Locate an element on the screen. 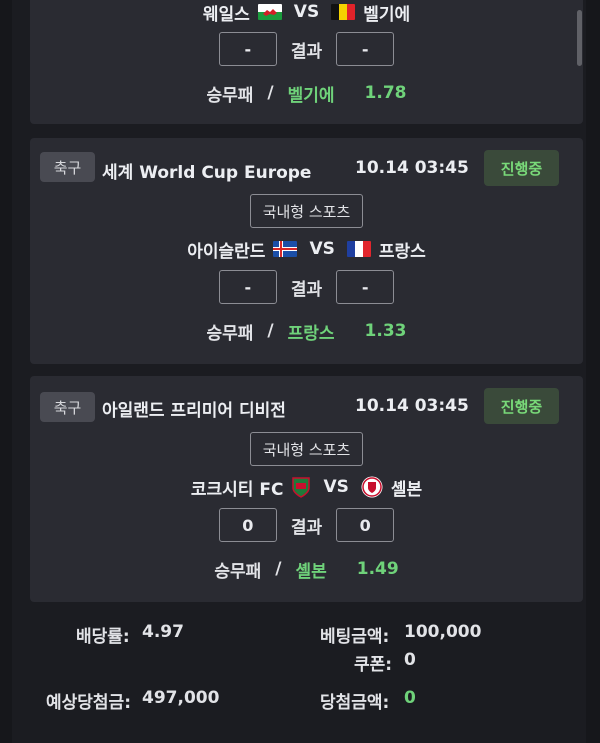 The height and width of the screenshot is (743, 600). win-amount-value: 0 is located at coordinates (410, 698).